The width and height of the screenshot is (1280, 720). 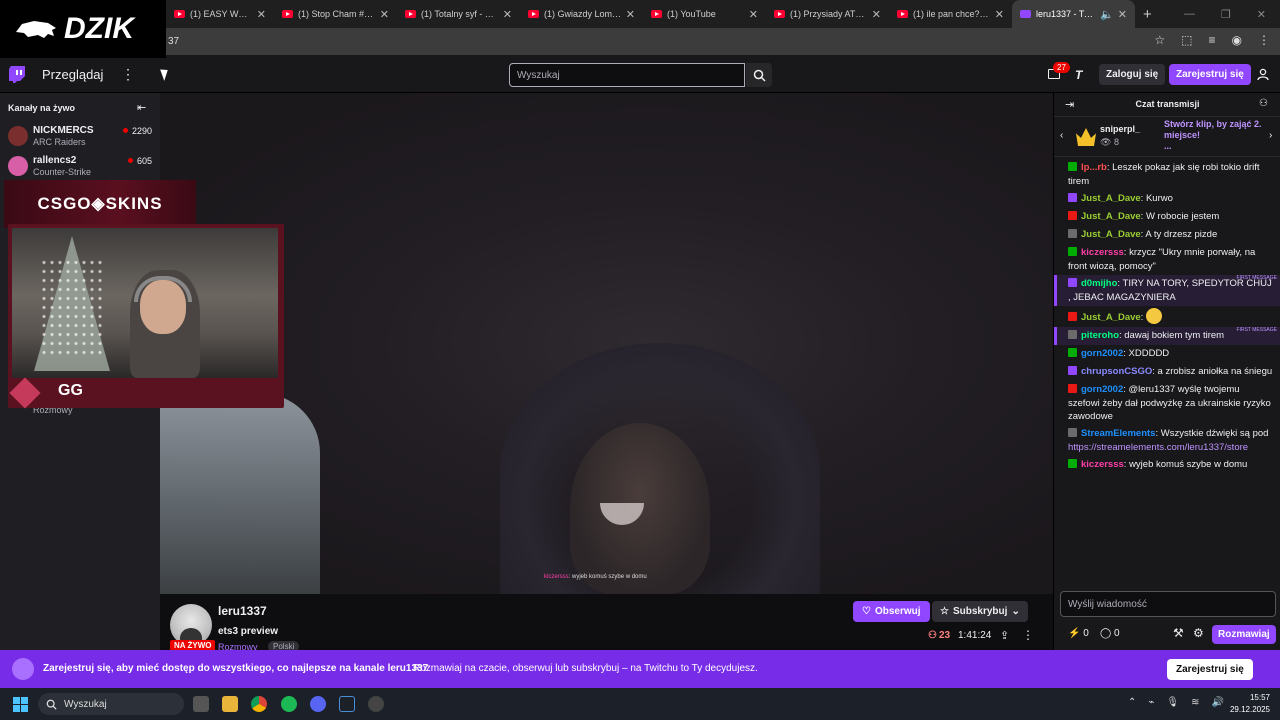 What do you see at coordinates (20, 704) in the screenshot?
I see `windows-start-icon` at bounding box center [20, 704].